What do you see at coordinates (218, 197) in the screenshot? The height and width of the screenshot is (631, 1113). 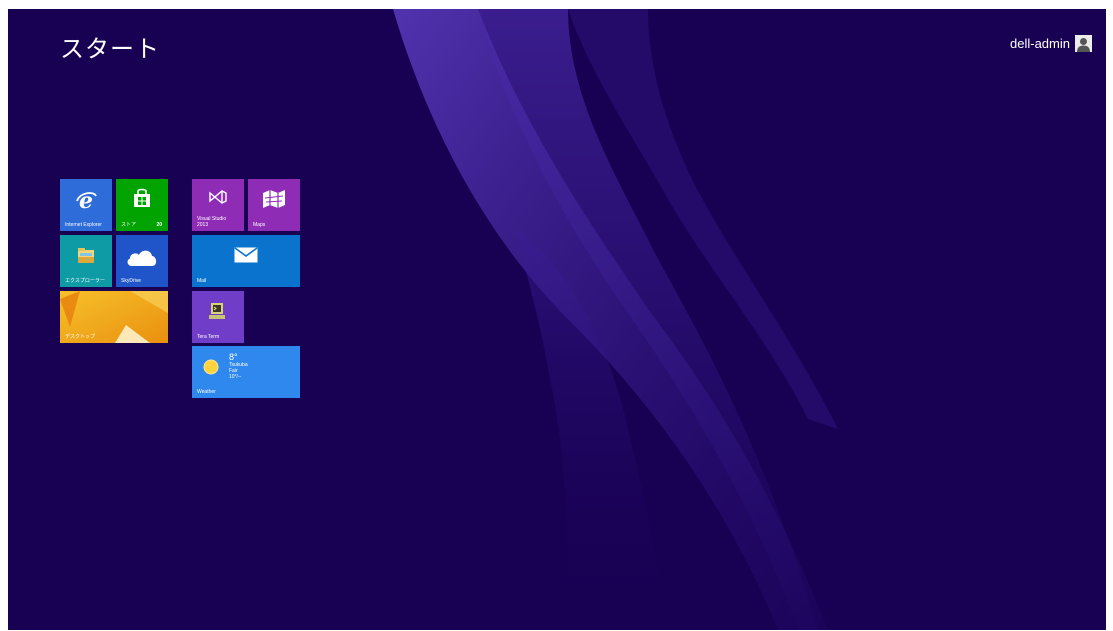 I see `visual-studio-icon` at bounding box center [218, 197].